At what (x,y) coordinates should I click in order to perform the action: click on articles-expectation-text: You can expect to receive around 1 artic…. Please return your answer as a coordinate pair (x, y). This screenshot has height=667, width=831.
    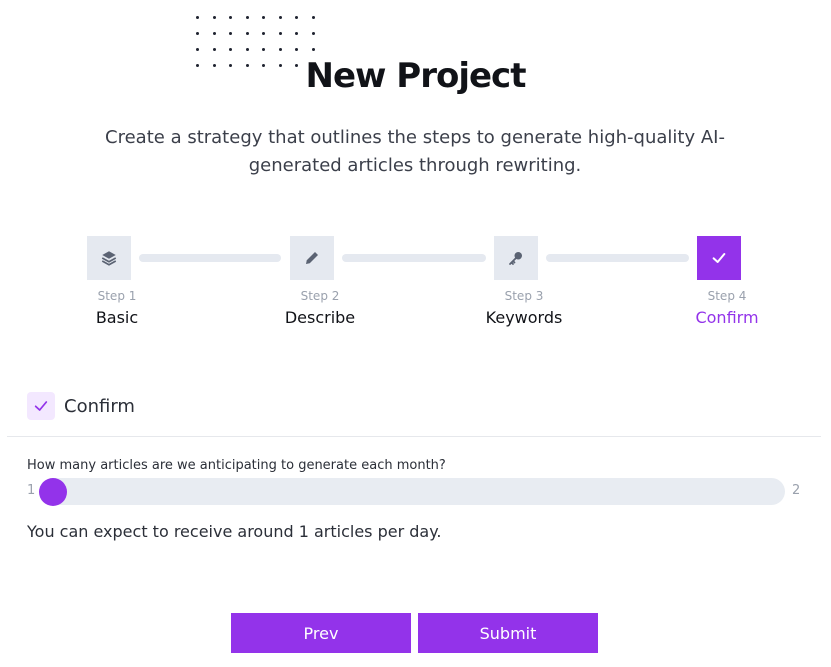
    Looking at the image, I should click on (234, 531).